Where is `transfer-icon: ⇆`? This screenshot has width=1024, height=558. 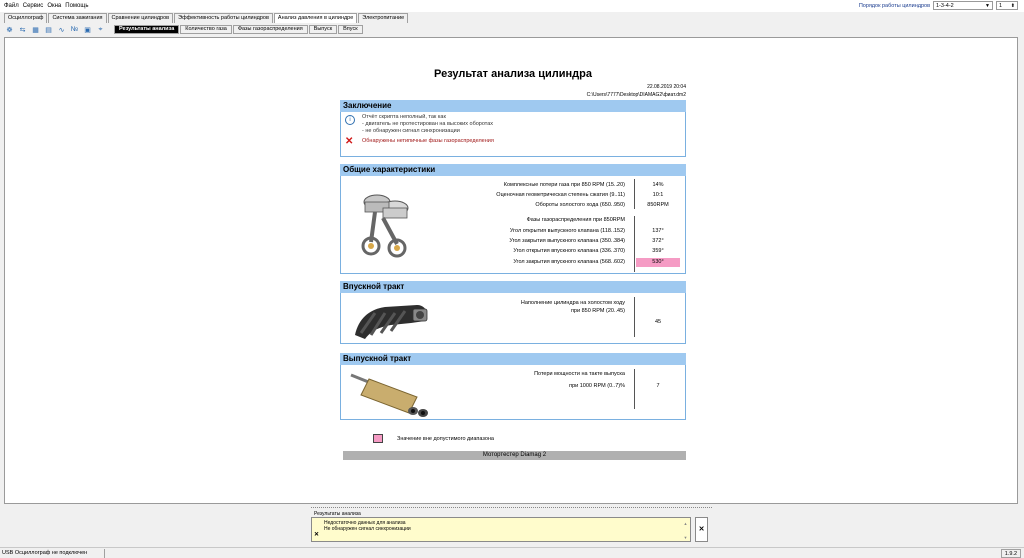
transfer-icon: ⇆ is located at coordinates (22, 30).